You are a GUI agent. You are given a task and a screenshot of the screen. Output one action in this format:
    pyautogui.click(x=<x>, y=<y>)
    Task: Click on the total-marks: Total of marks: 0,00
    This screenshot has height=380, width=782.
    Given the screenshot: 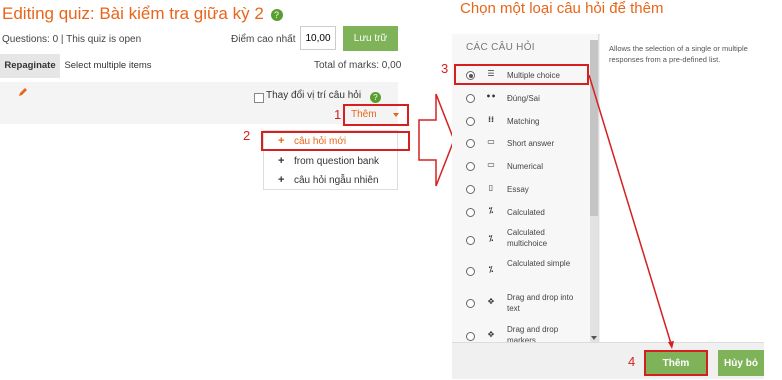 What is the action you would take?
    pyautogui.click(x=358, y=65)
    